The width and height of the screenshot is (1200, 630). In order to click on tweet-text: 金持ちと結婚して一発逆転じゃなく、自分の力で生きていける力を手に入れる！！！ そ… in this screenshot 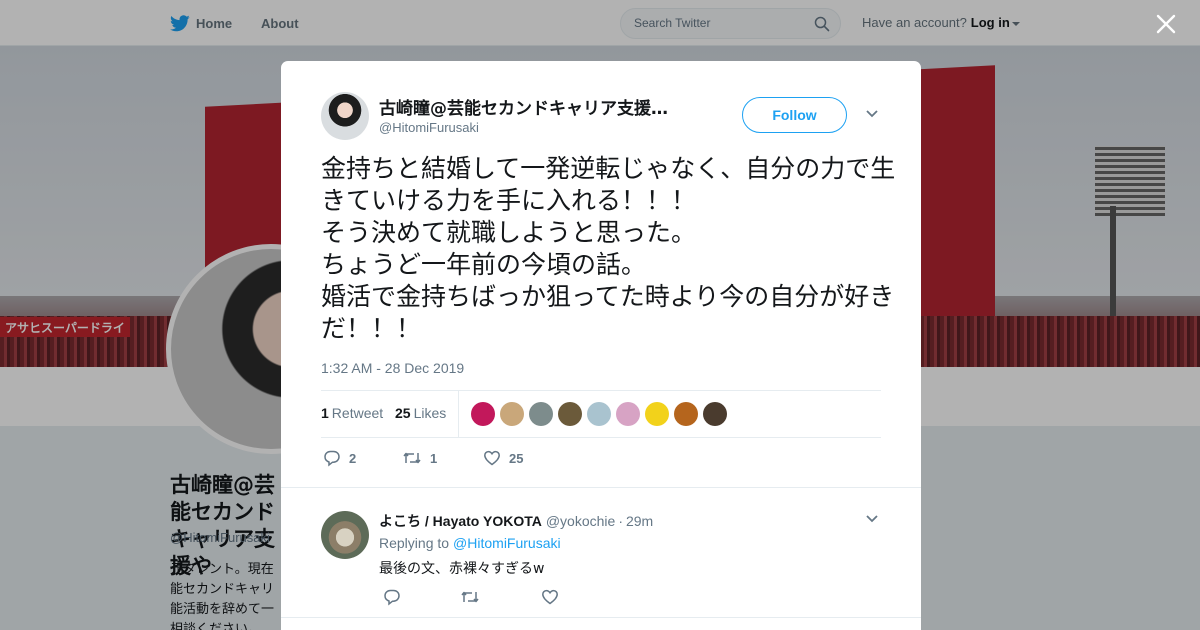, I will do `click(608, 248)`.